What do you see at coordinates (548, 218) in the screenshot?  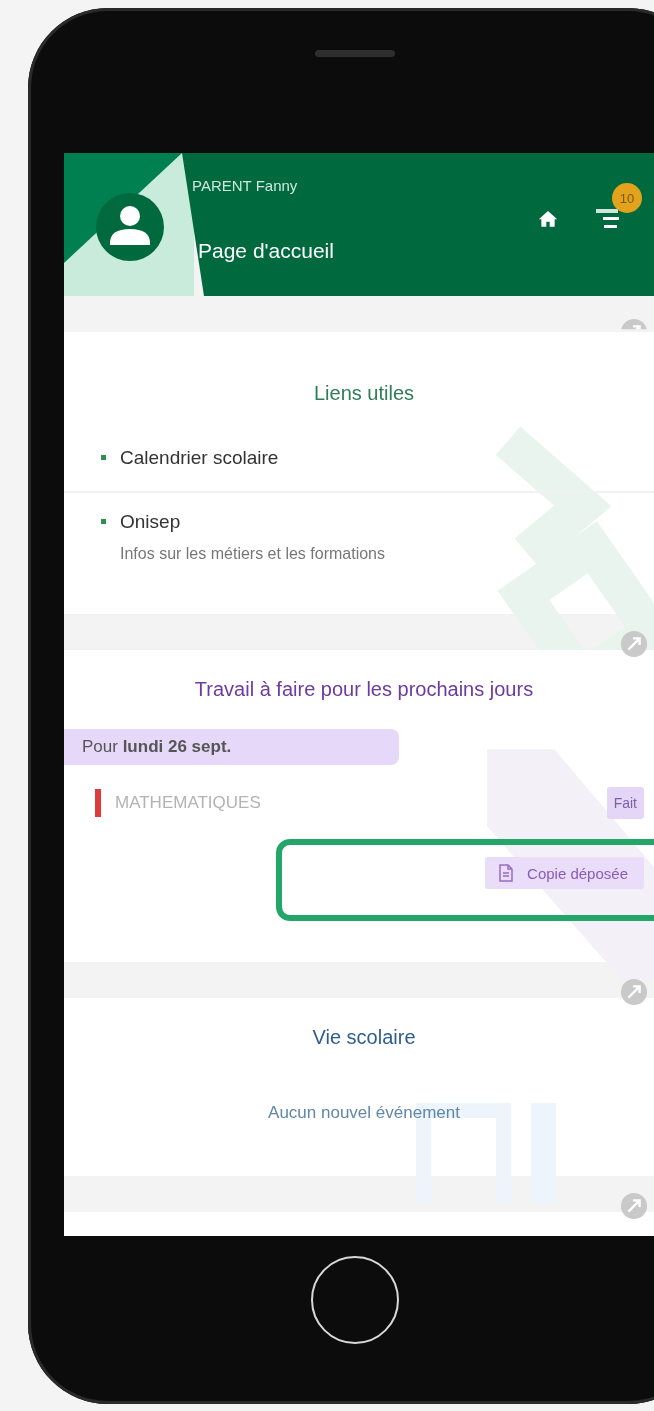 I see `home-icon` at bounding box center [548, 218].